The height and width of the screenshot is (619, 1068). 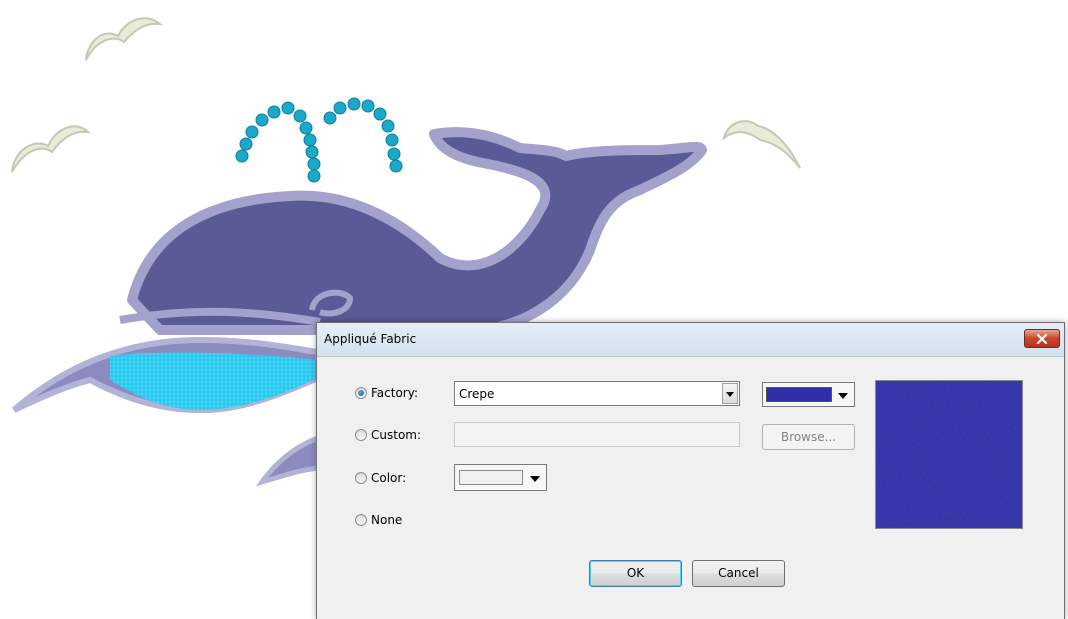 I want to click on fabric-preview, so click(x=949, y=454).